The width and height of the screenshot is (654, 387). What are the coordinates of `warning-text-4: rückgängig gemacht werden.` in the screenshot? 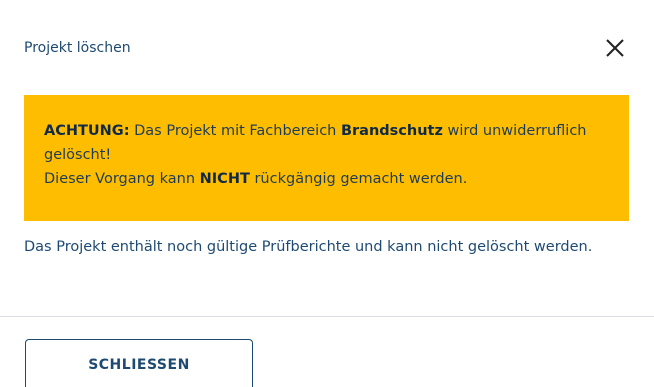 It's located at (358, 179).